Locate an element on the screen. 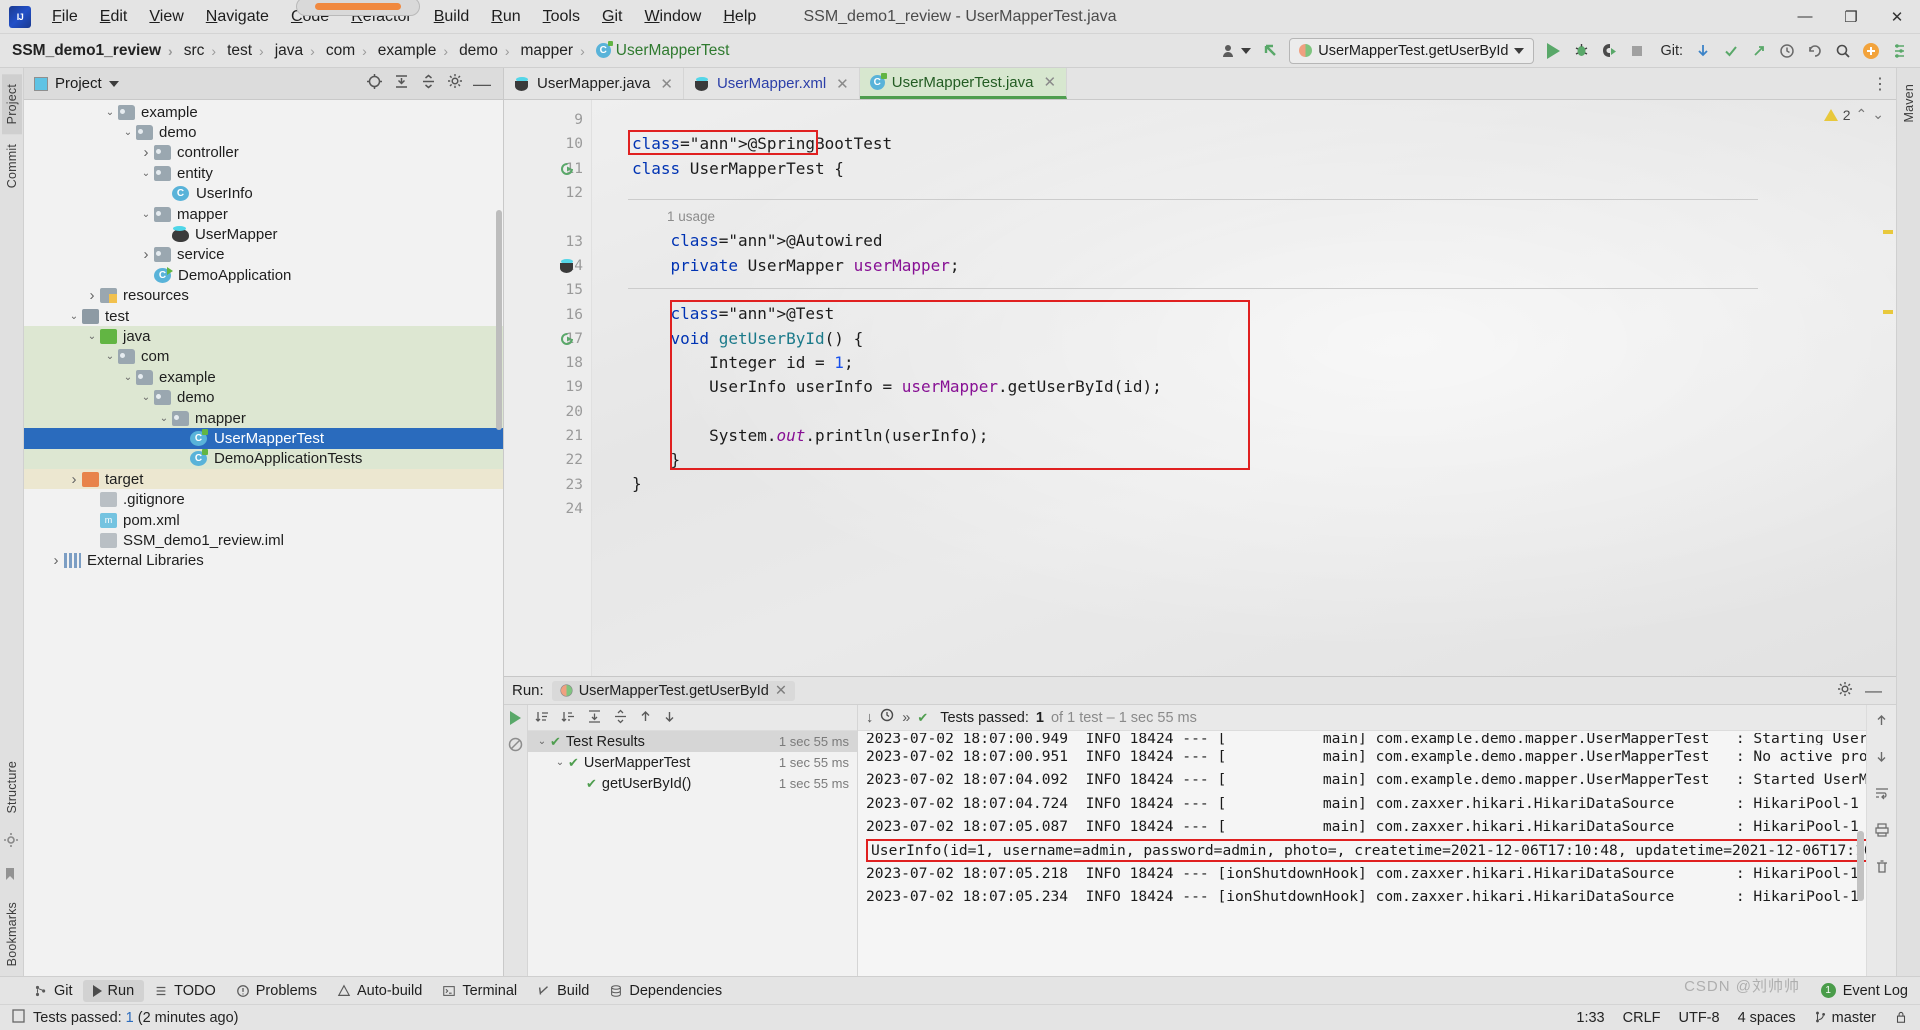 The height and width of the screenshot is (1030, 1920). down-arrow-icon: ↓ is located at coordinates (869, 718).